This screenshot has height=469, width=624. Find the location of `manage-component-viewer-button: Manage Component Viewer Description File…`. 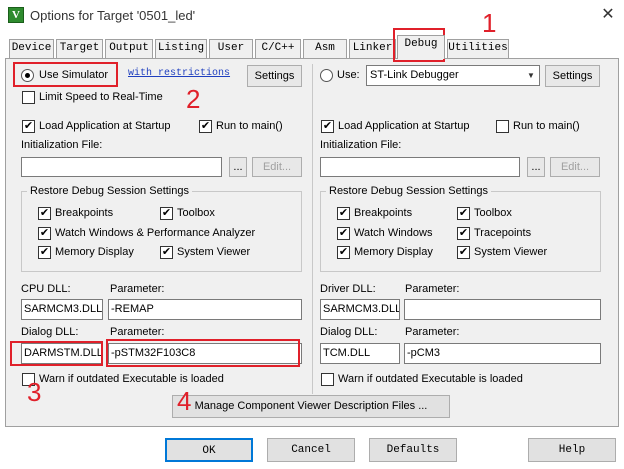

manage-component-viewer-button: Manage Component Viewer Description File… is located at coordinates (311, 406).